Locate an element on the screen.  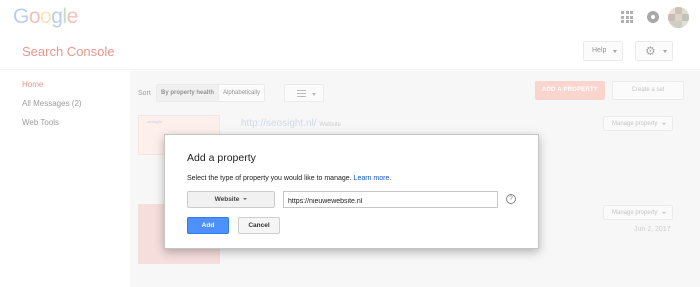
property-type-value: Website is located at coordinates (227, 199).